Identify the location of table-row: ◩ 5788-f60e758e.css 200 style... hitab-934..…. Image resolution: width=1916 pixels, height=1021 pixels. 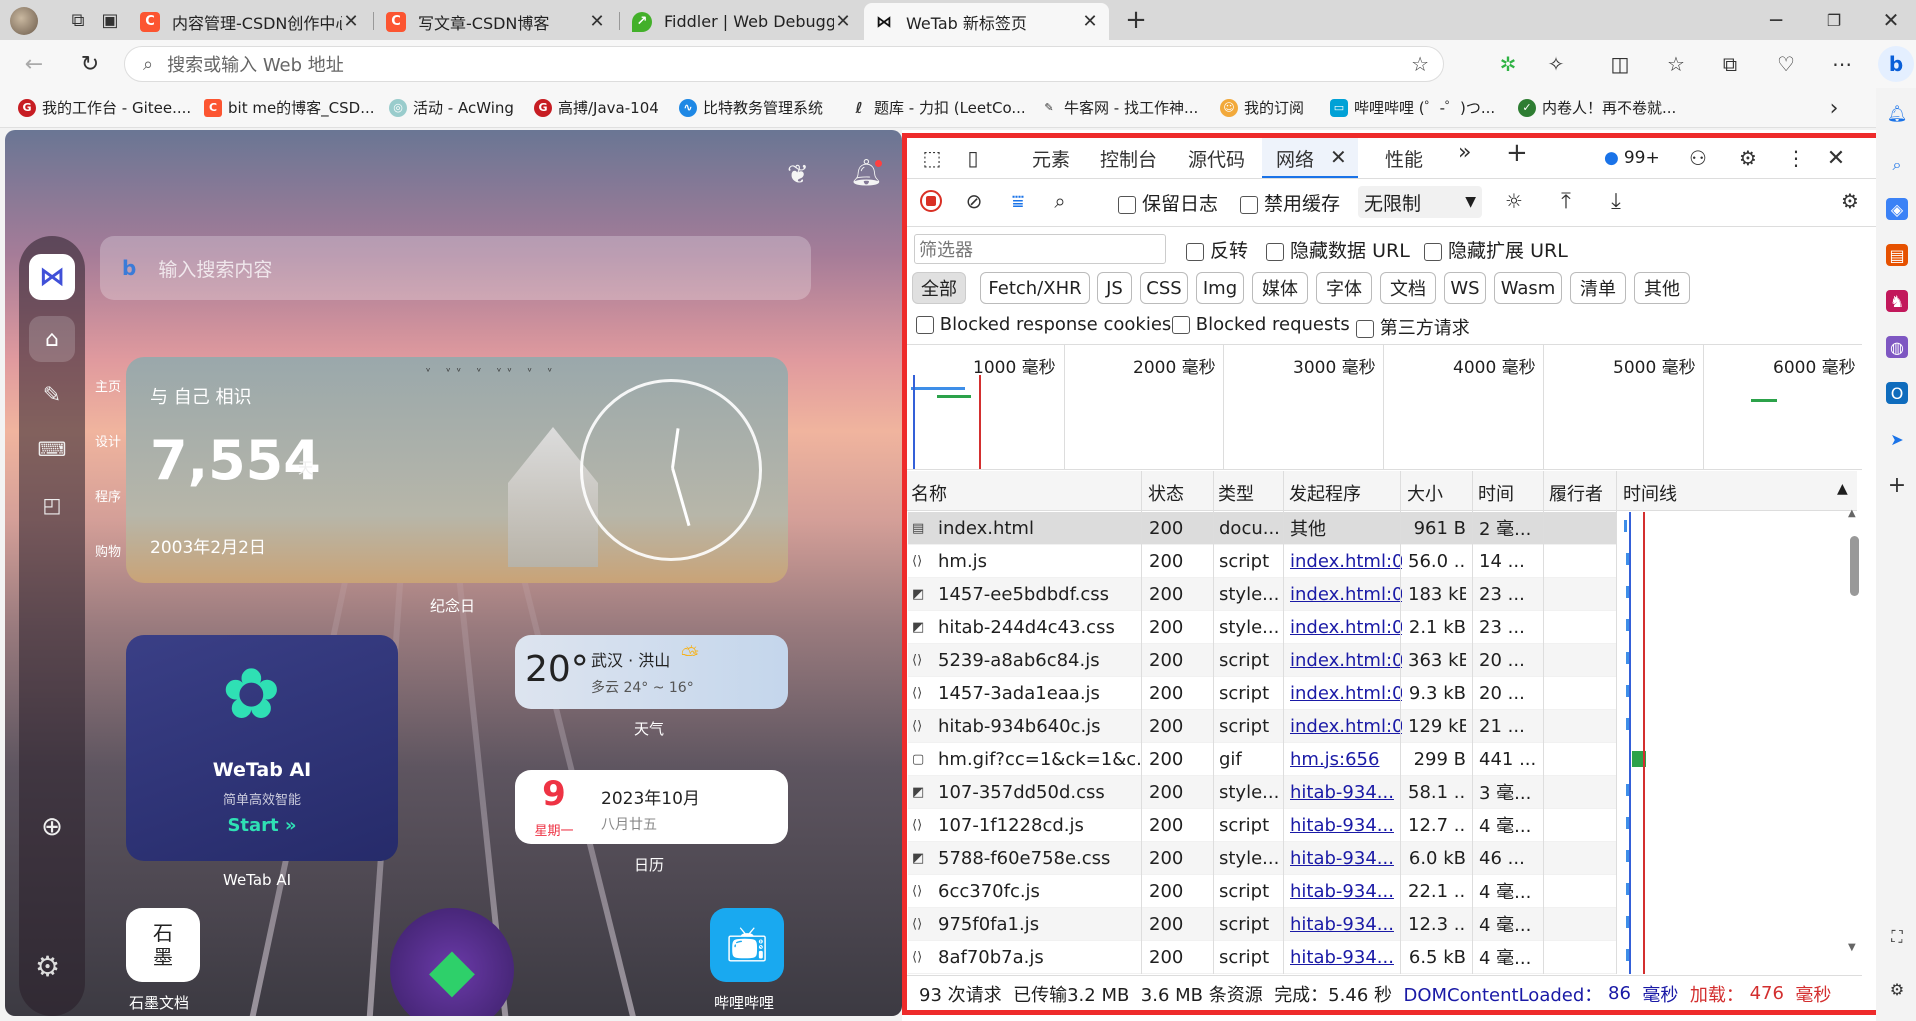
(1269, 858).